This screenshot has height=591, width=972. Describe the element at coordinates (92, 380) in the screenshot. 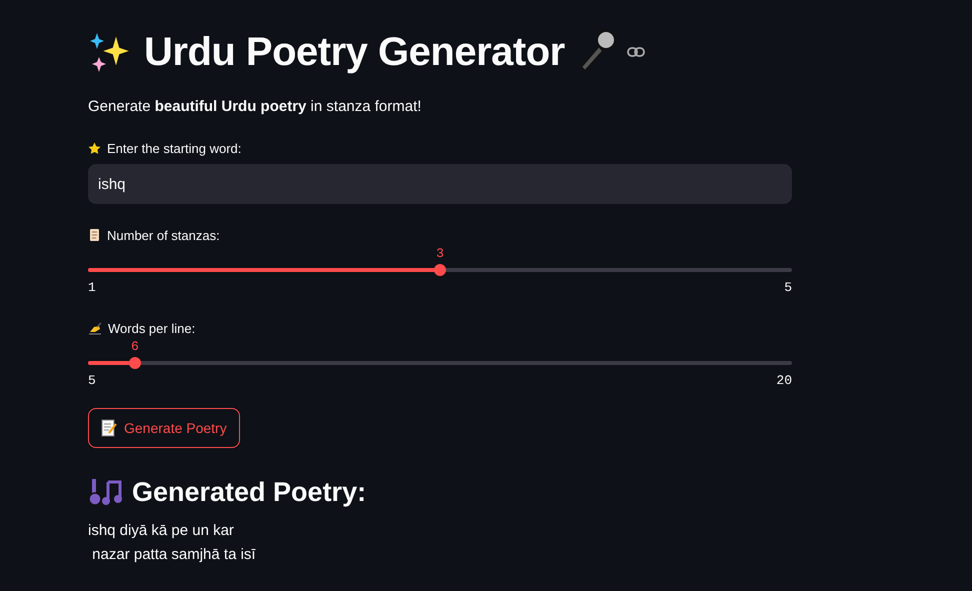

I see `slider-min: 5` at that location.